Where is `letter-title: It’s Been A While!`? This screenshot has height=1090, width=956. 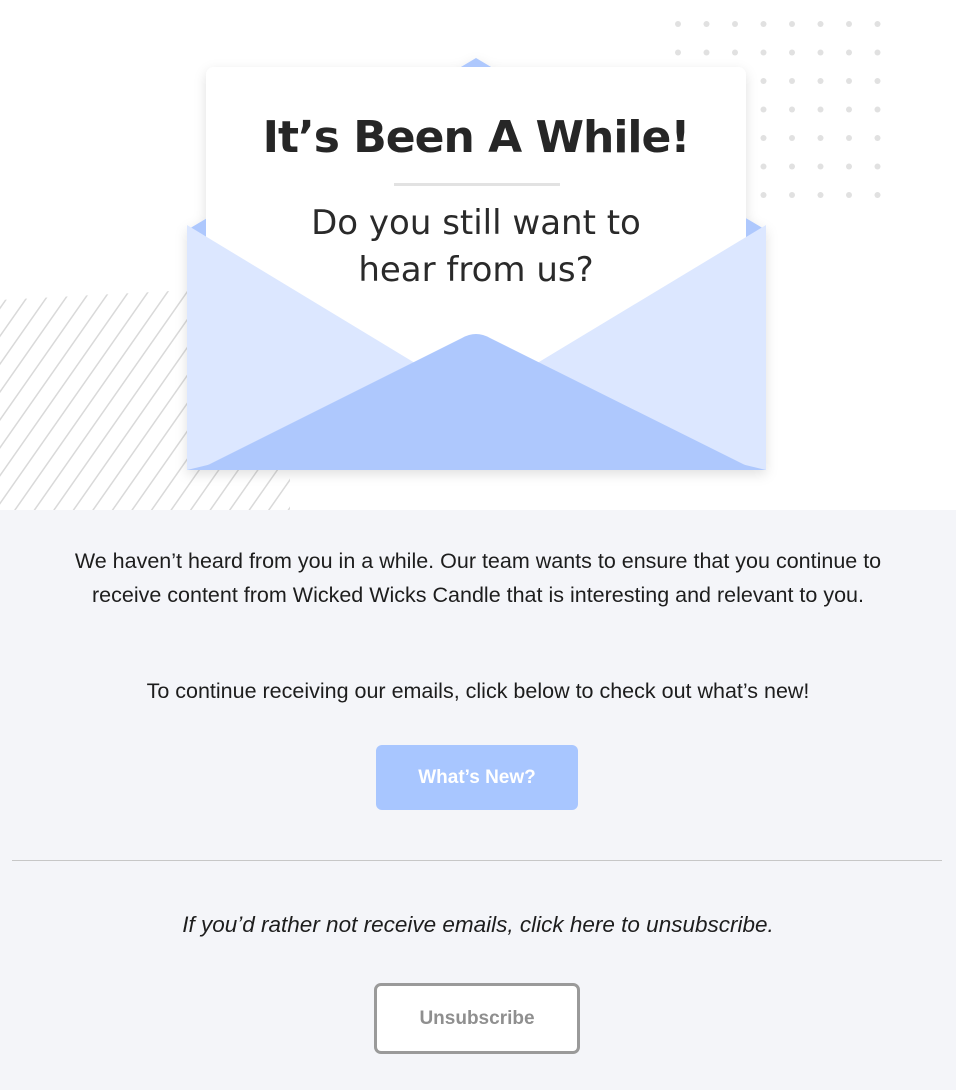
letter-title: It’s Been A While! is located at coordinates (476, 137).